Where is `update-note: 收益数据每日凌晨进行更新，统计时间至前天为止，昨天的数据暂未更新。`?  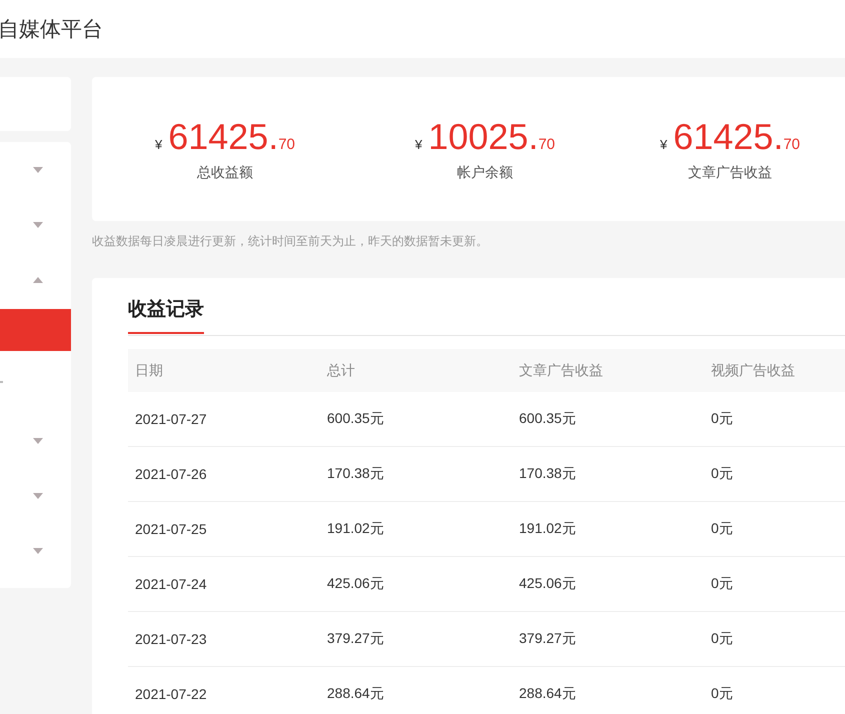
update-note: 收益数据每日凌晨进行更新，统计时间至前天为止，昨天的数据暂未更新。 is located at coordinates (290, 241).